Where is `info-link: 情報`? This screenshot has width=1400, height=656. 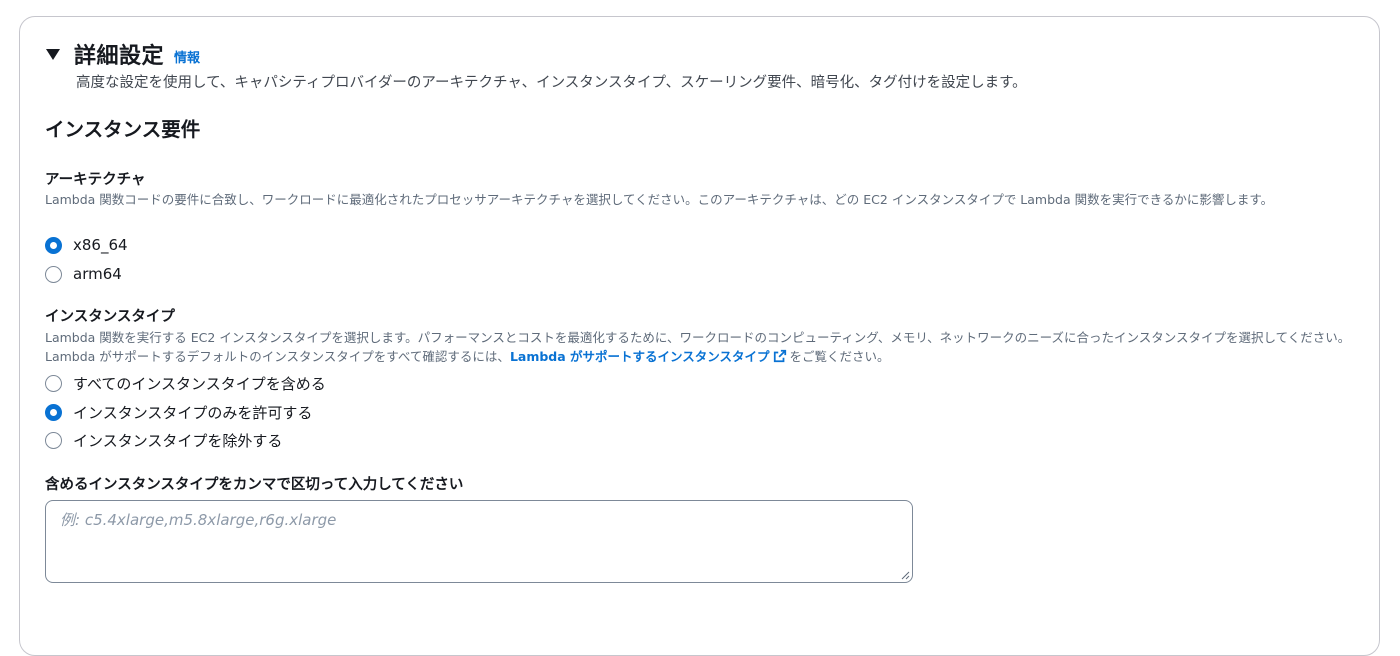 info-link: 情報 is located at coordinates (187, 56).